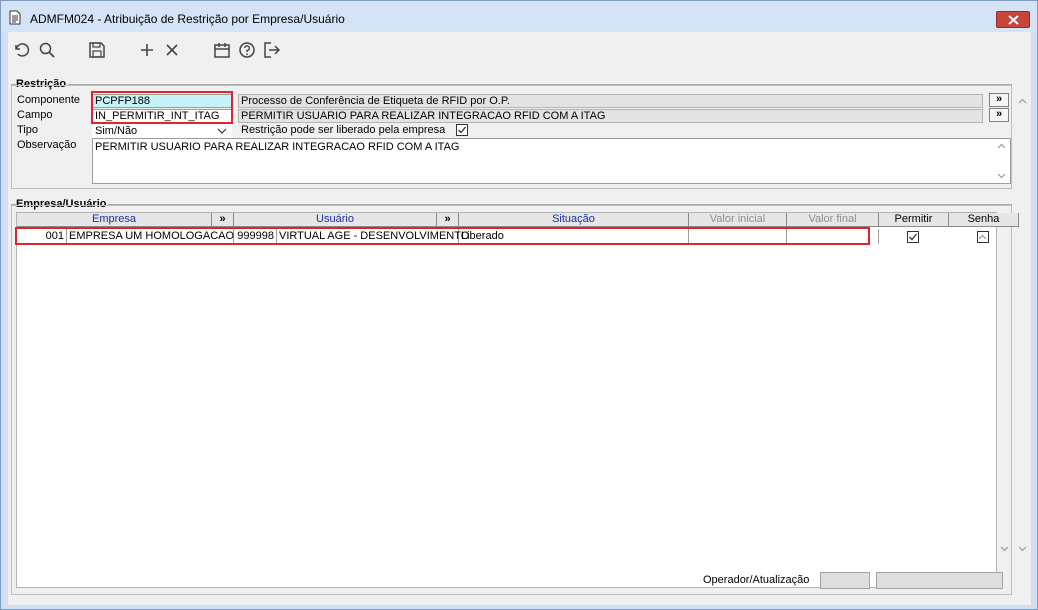  What do you see at coordinates (35, 115) in the screenshot?
I see `campo-label: Campo` at bounding box center [35, 115].